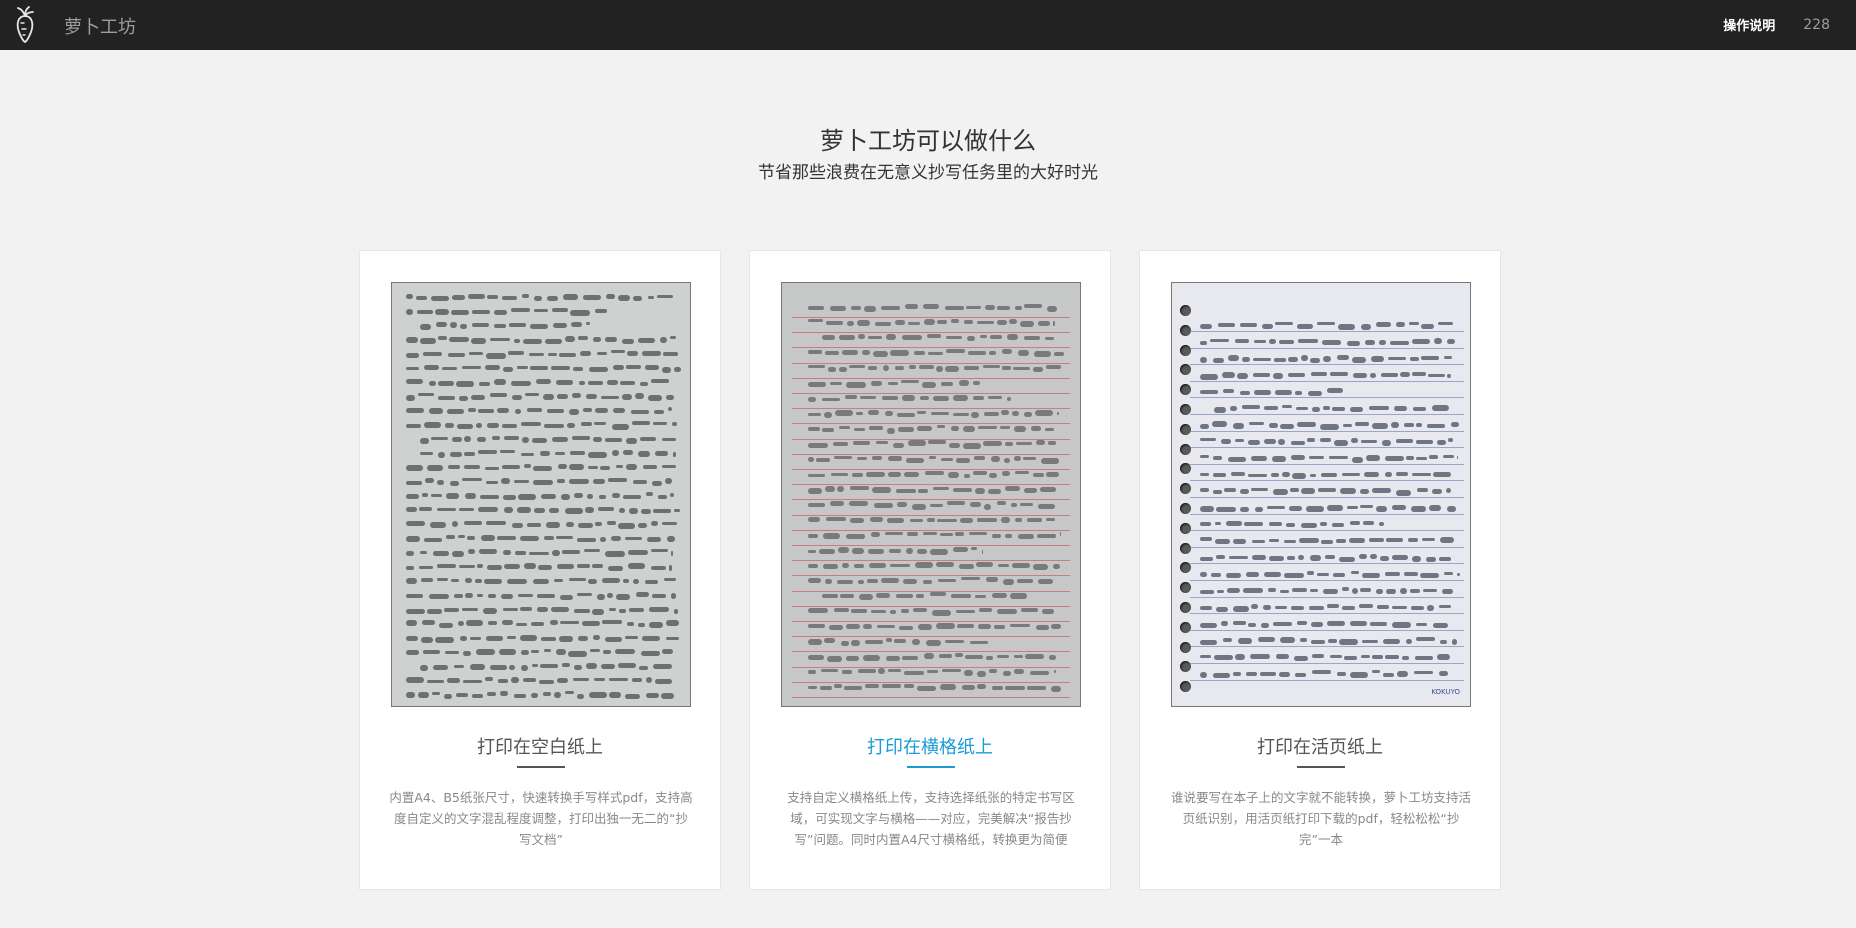 The width and height of the screenshot is (1856, 928). I want to click on carrot-icon, so click(25, 24).